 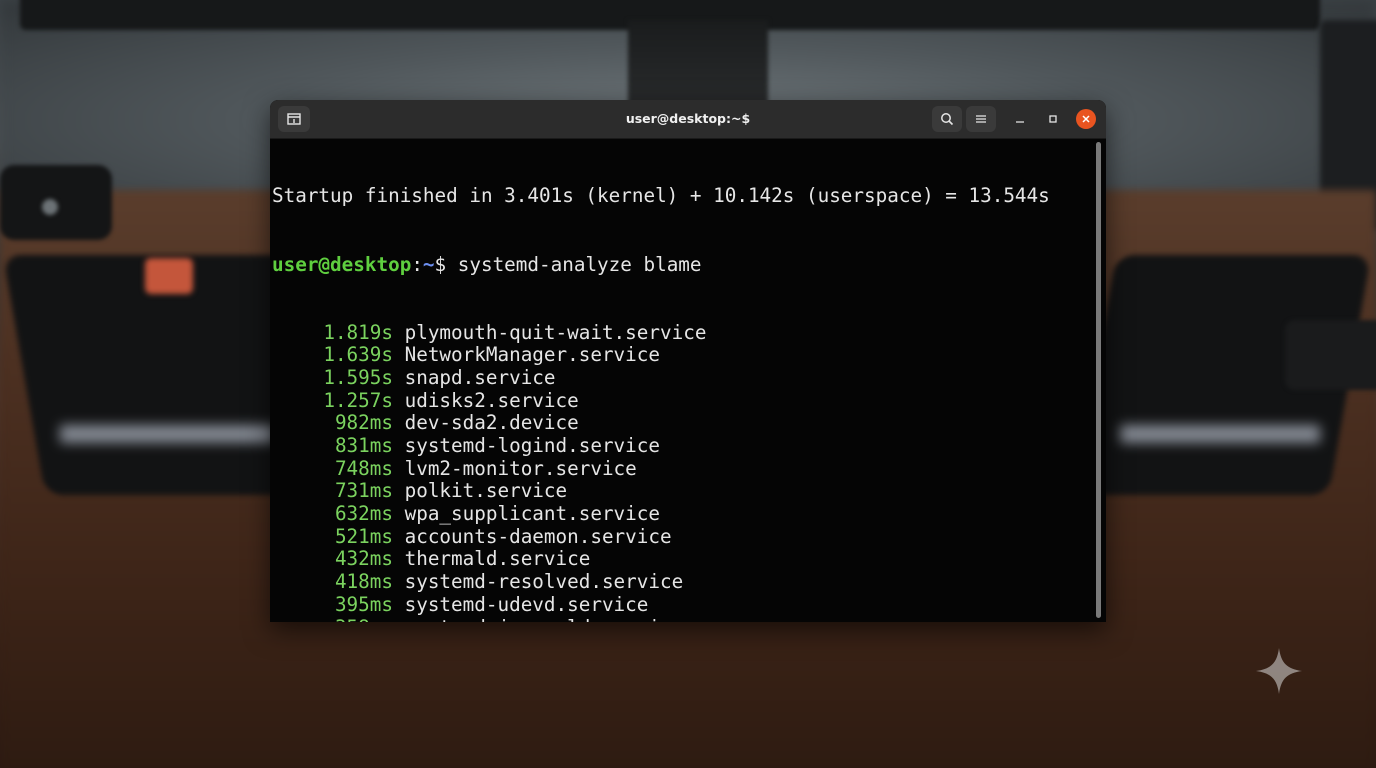 What do you see at coordinates (1279, 671) in the screenshot?
I see `sparkle-icon` at bounding box center [1279, 671].